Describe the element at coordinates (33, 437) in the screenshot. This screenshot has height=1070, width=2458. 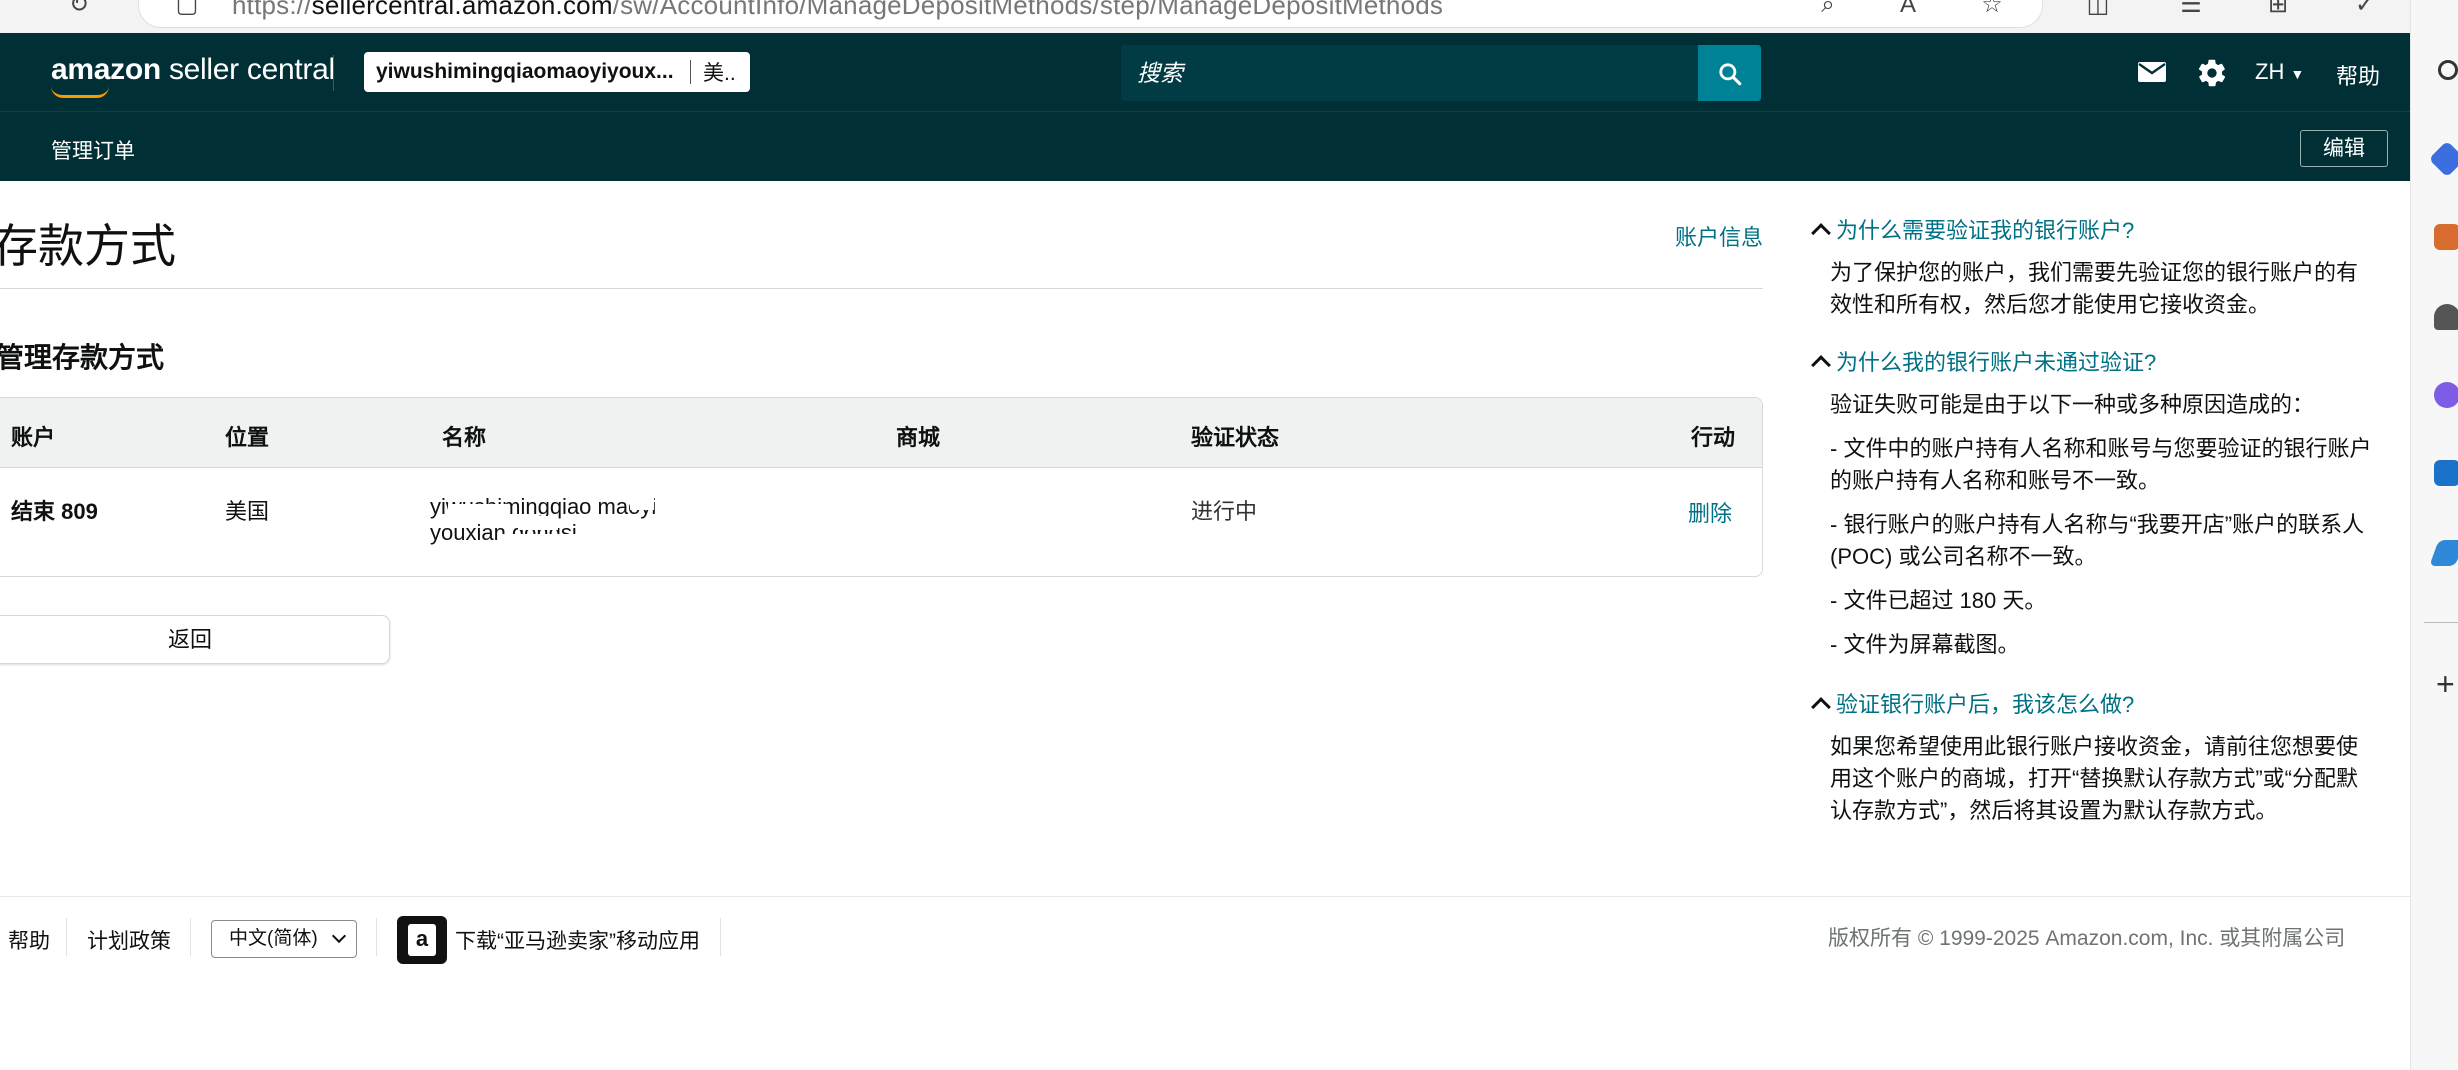
I see `col-account: 账户` at that location.